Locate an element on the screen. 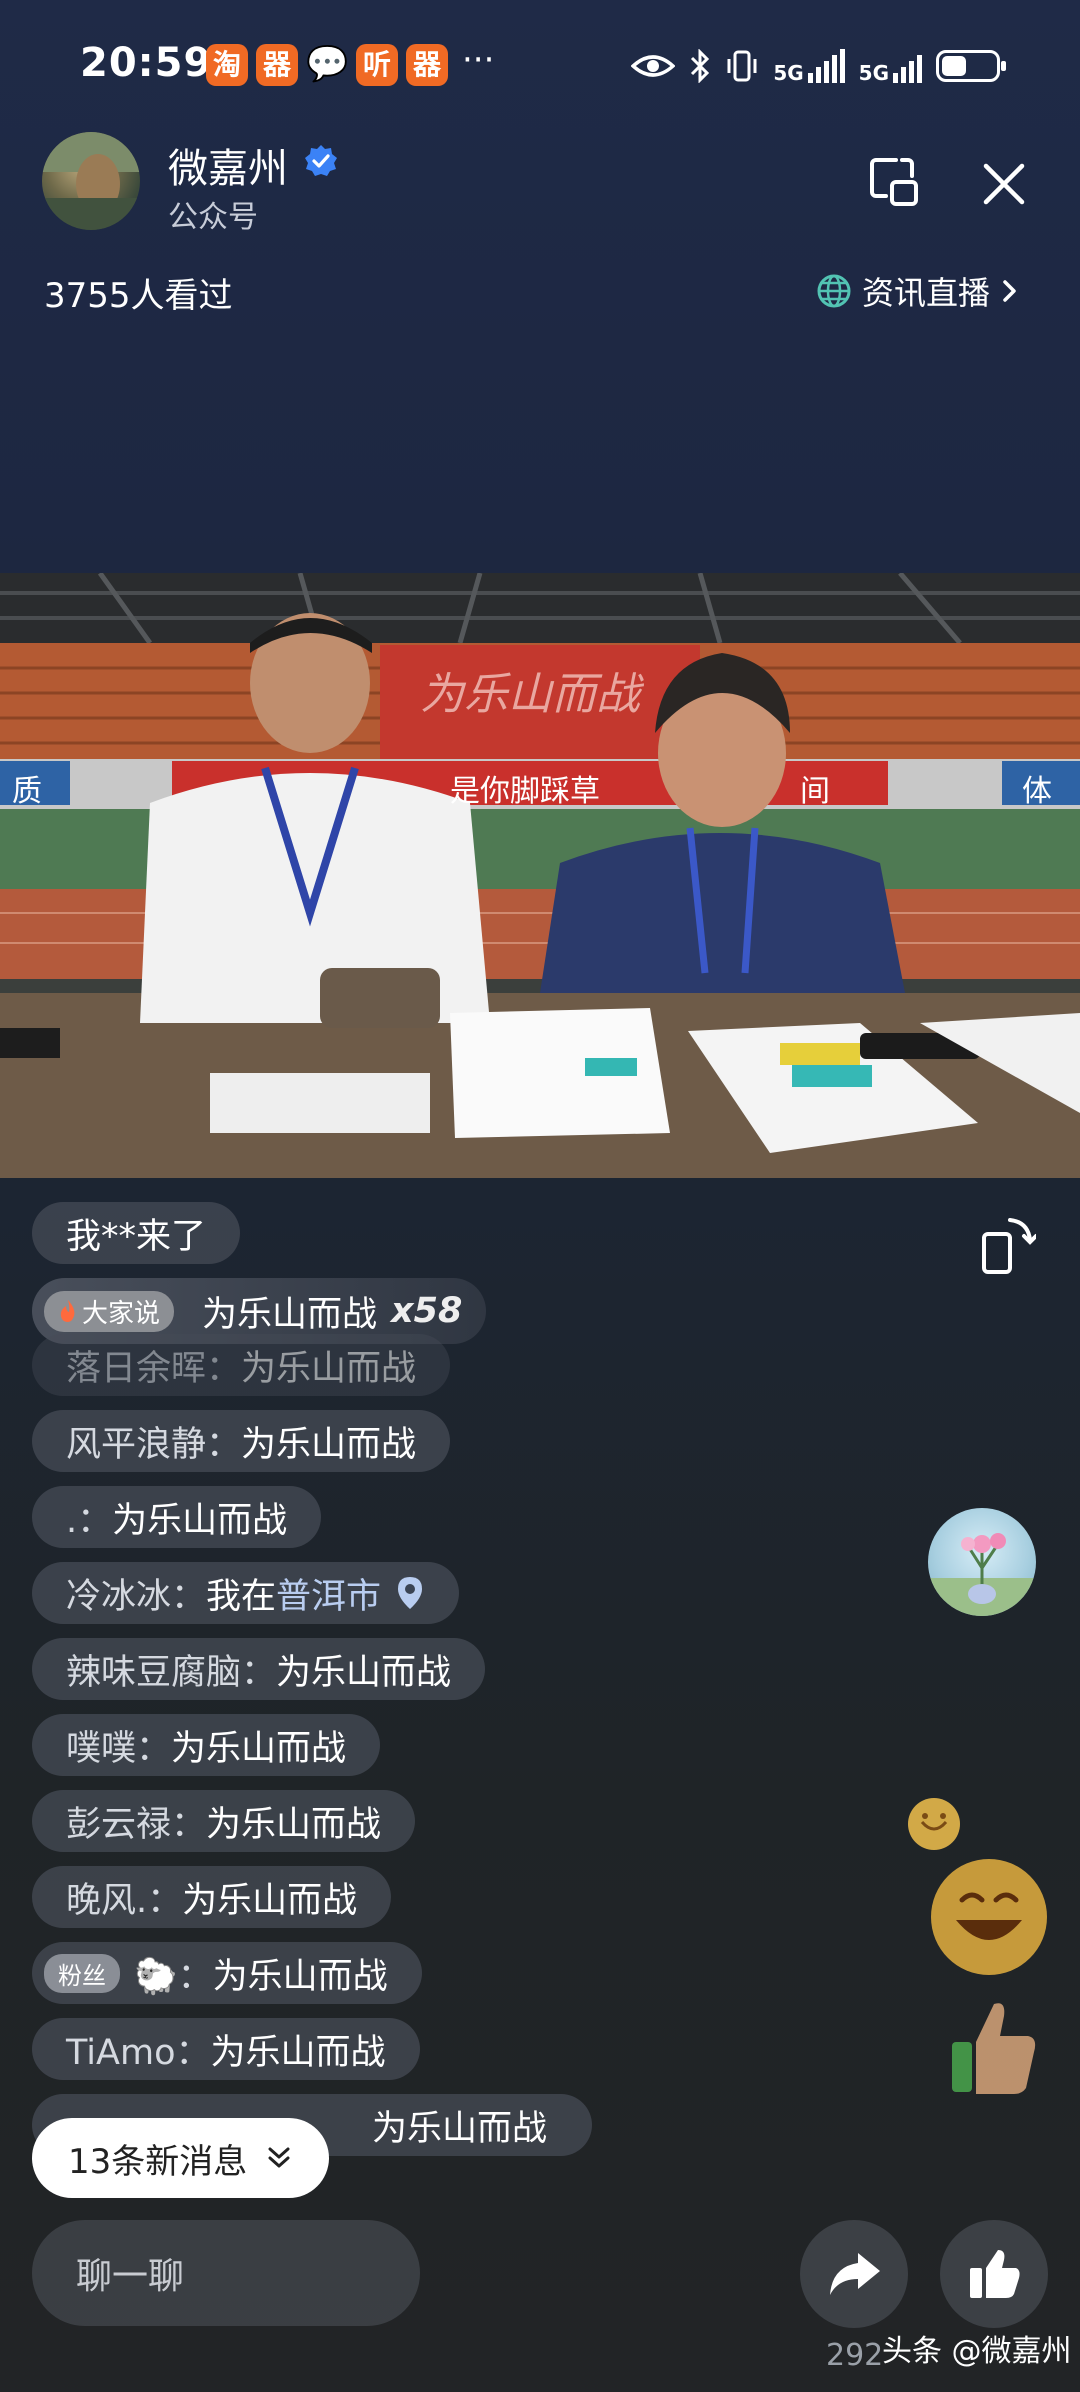 The image size is (1080, 2392). chat-message: .： 为乐山而战 is located at coordinates (177, 1517).